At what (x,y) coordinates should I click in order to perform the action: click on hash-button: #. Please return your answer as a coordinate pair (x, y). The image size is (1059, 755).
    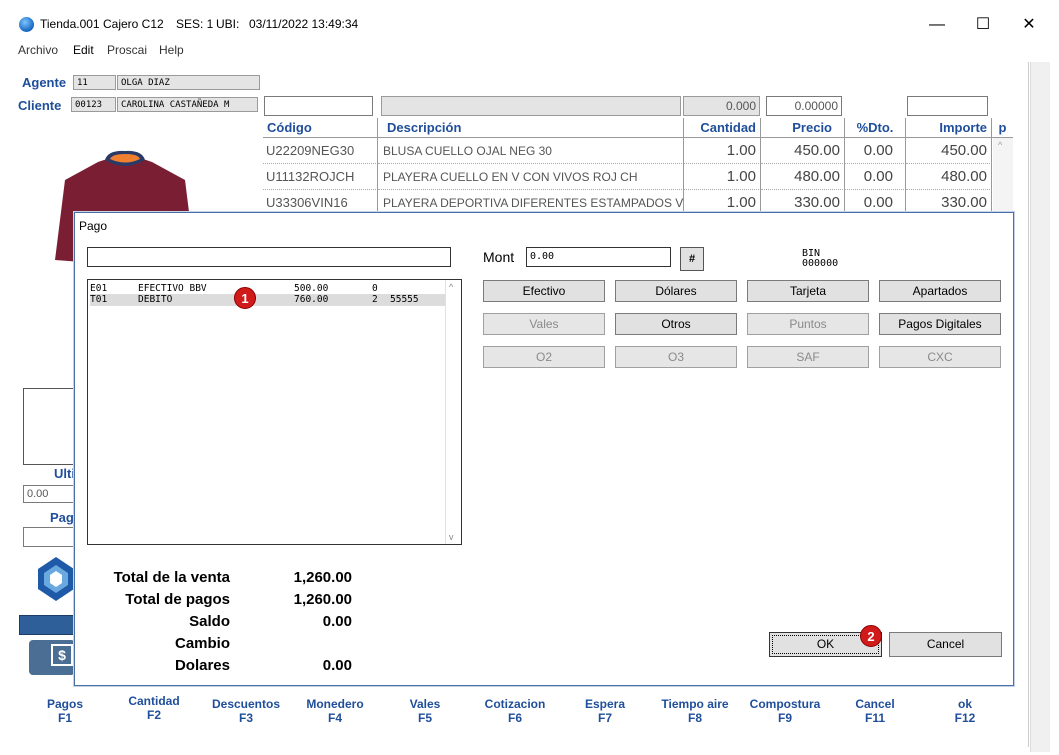
    Looking at the image, I should click on (692, 259).